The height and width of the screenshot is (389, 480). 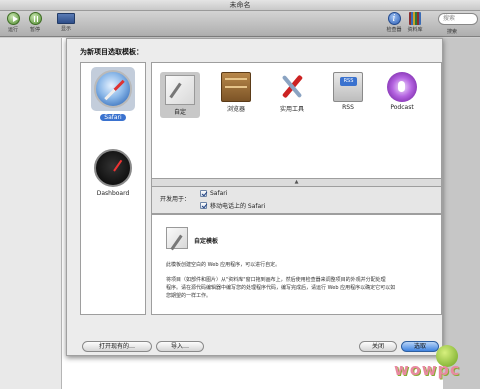 I want to click on run-button: 运行, so click(x=13, y=22).